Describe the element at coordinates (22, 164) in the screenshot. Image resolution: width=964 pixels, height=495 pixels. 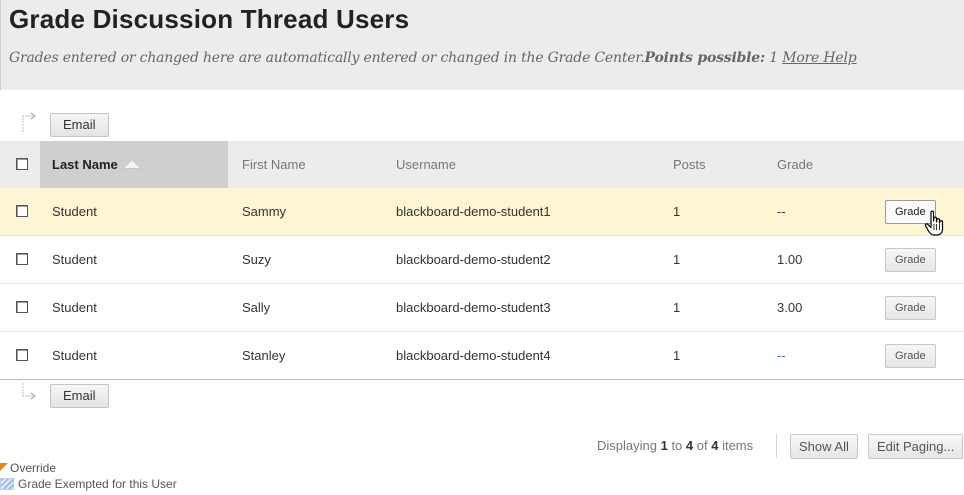
I see `select-all-checkbox` at that location.